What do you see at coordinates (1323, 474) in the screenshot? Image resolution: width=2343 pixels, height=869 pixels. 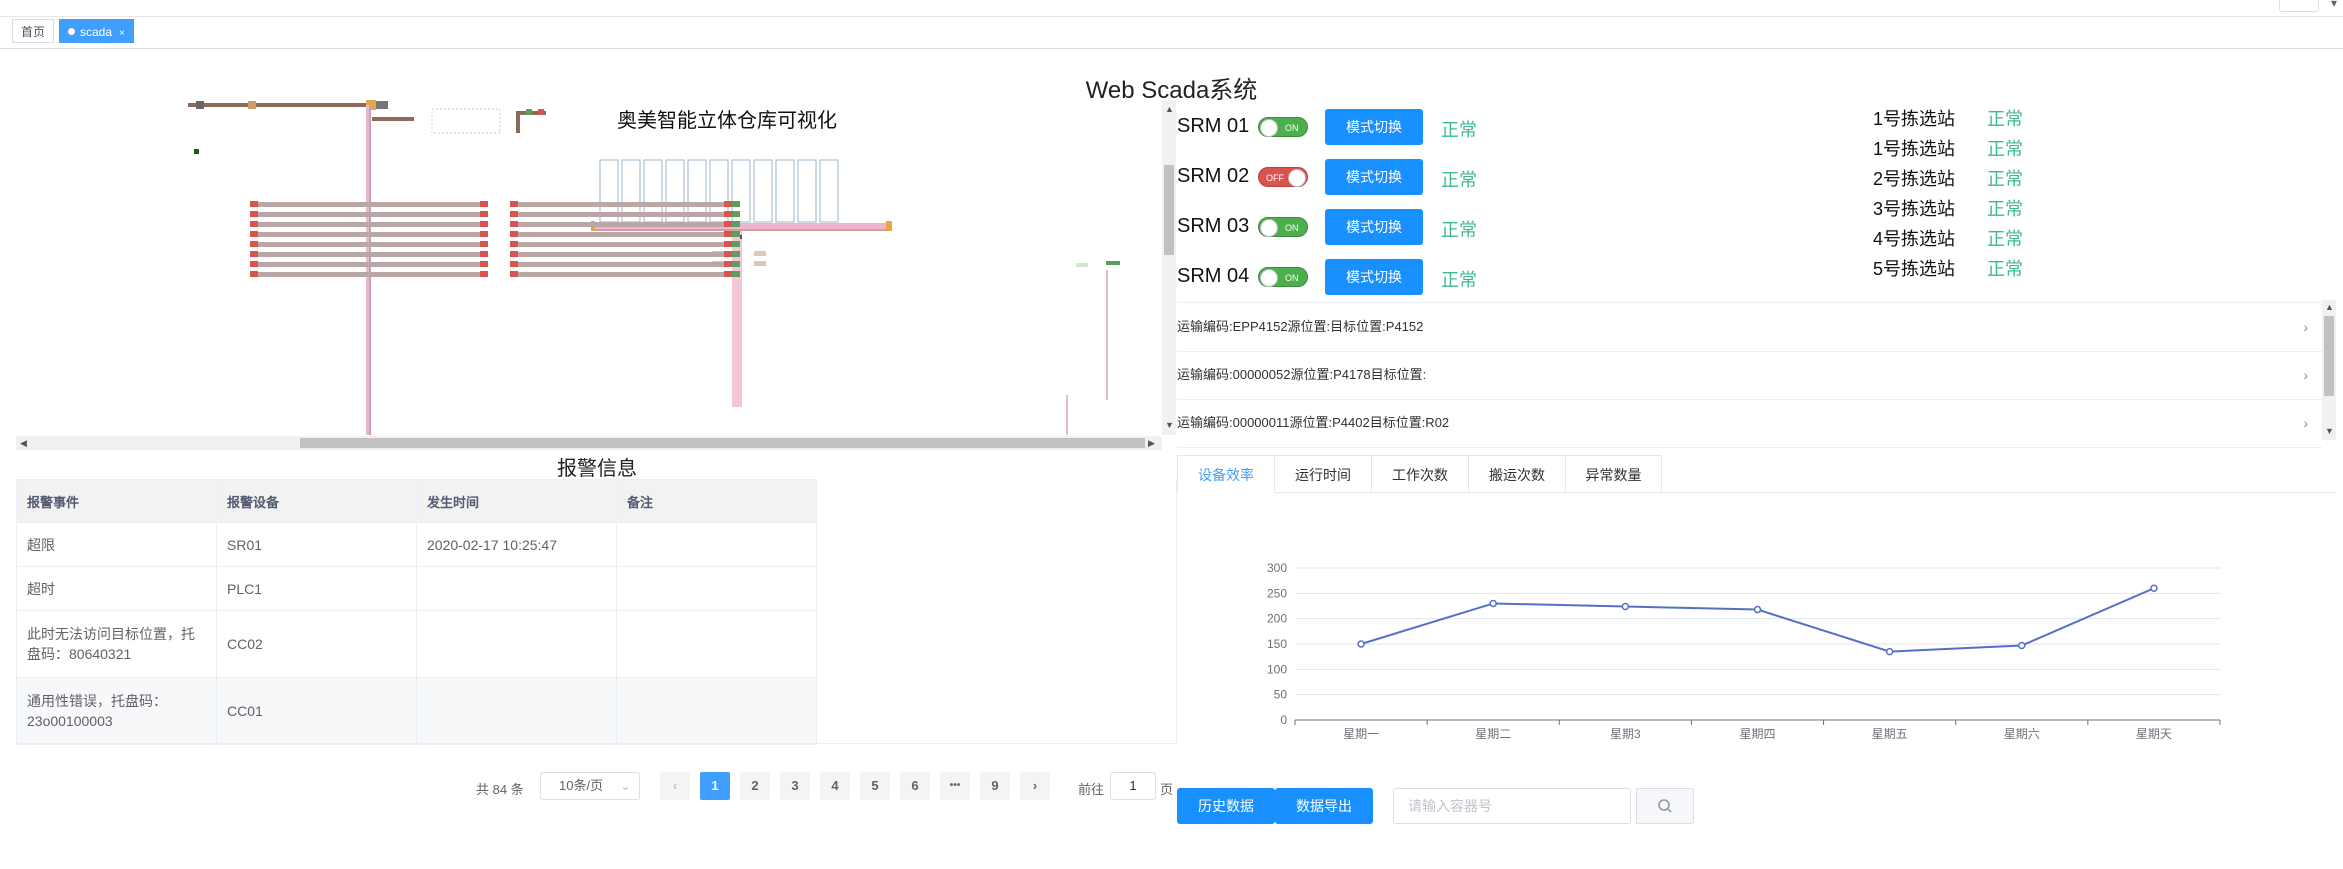 I see `tab-runtime: 运行时间` at bounding box center [1323, 474].